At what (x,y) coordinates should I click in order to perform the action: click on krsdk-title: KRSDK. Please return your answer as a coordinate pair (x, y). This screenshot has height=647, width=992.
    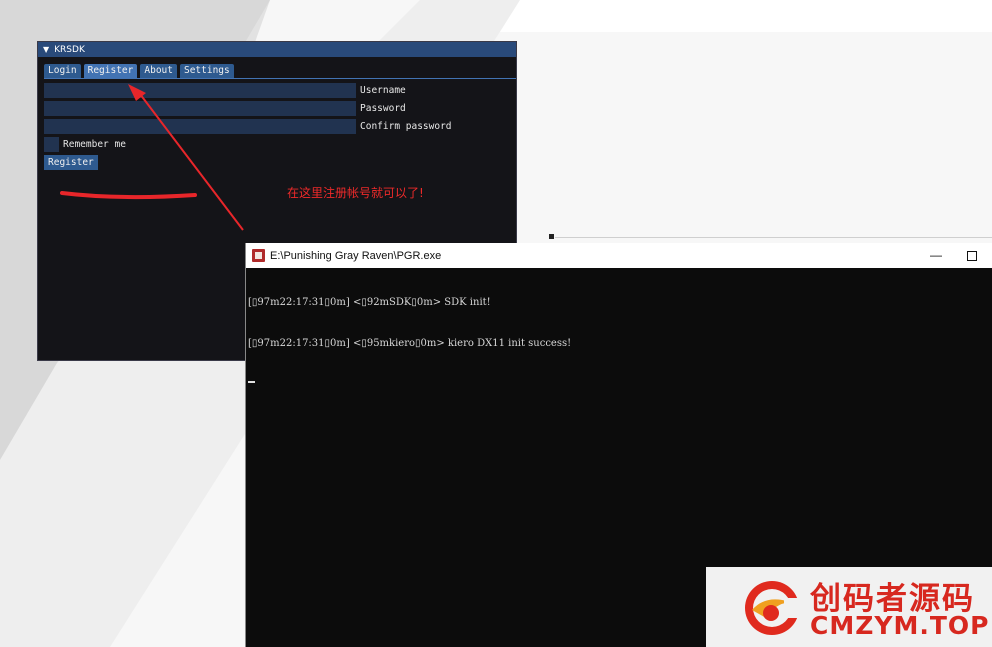
    Looking at the image, I should click on (69, 49).